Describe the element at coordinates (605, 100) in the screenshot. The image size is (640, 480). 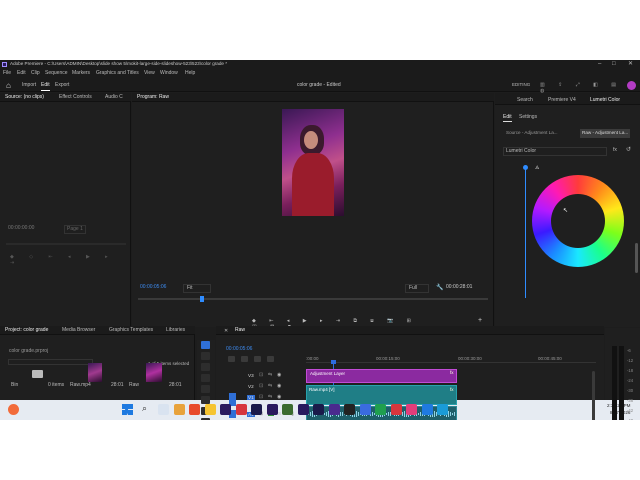
I see `tab-lumetri-color: Lumetri Color` at that location.